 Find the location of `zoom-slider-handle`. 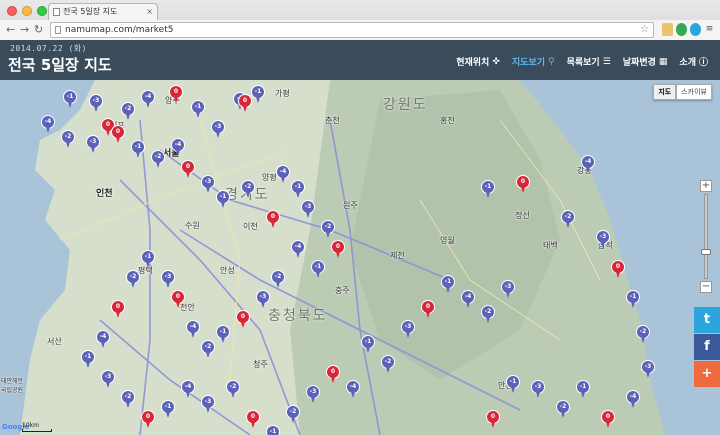

zoom-slider-handle is located at coordinates (706, 252).